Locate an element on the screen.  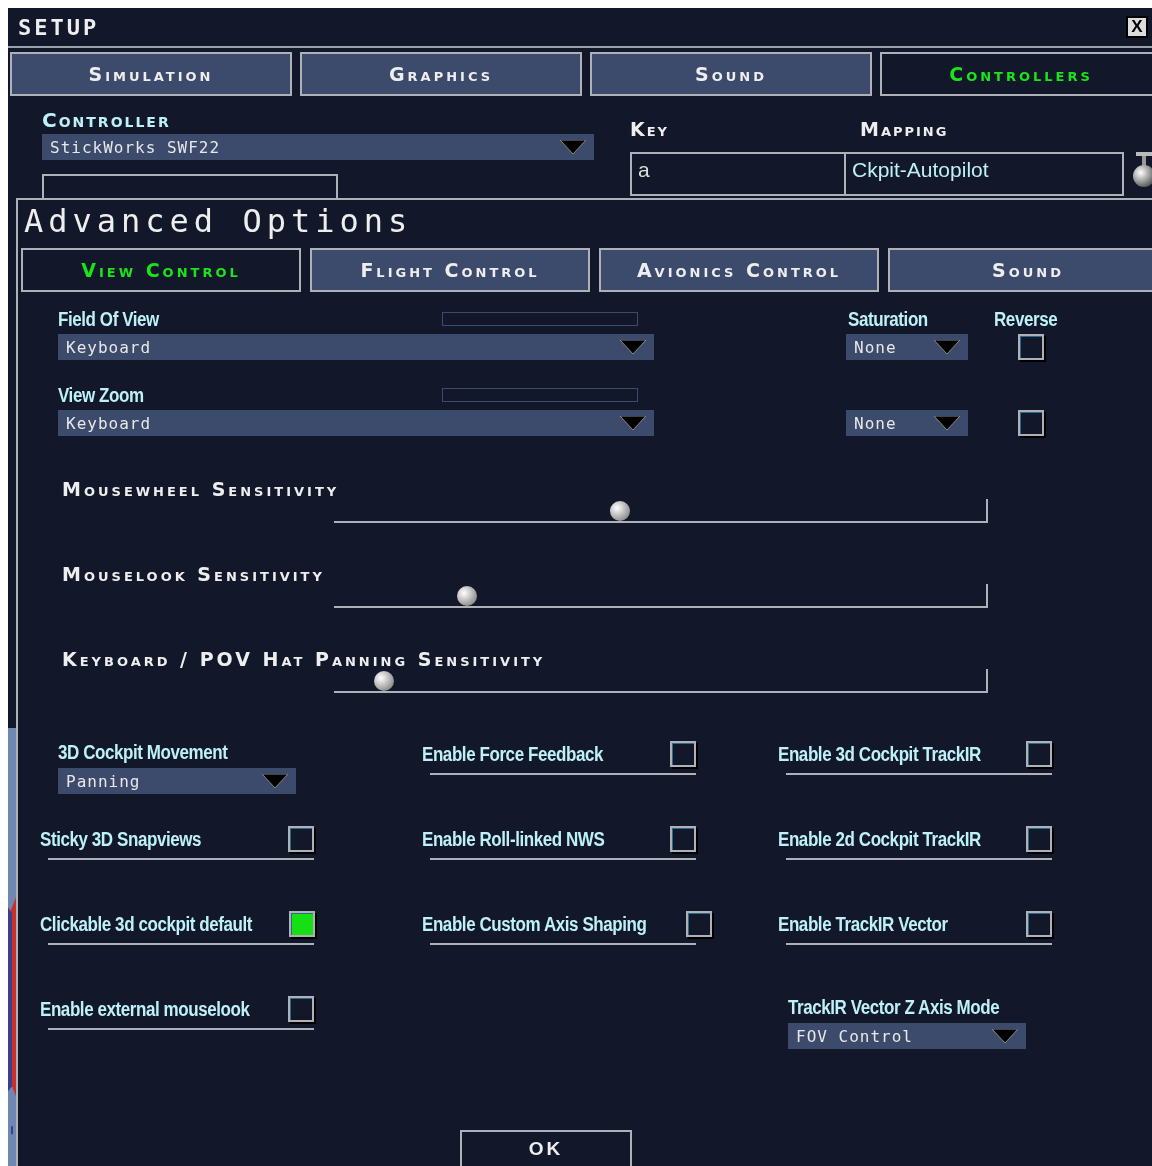
option-label: 3D Cockpit Movement is located at coordinates (143, 752).